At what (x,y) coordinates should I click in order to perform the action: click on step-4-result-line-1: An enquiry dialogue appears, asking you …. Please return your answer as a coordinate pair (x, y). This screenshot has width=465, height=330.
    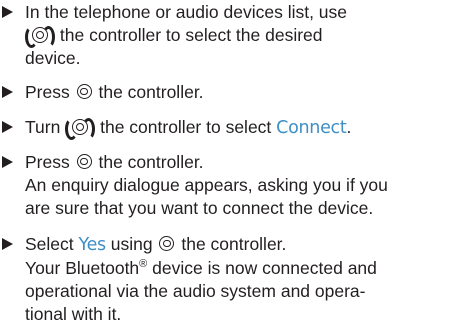
    Looking at the image, I should click on (206, 185).